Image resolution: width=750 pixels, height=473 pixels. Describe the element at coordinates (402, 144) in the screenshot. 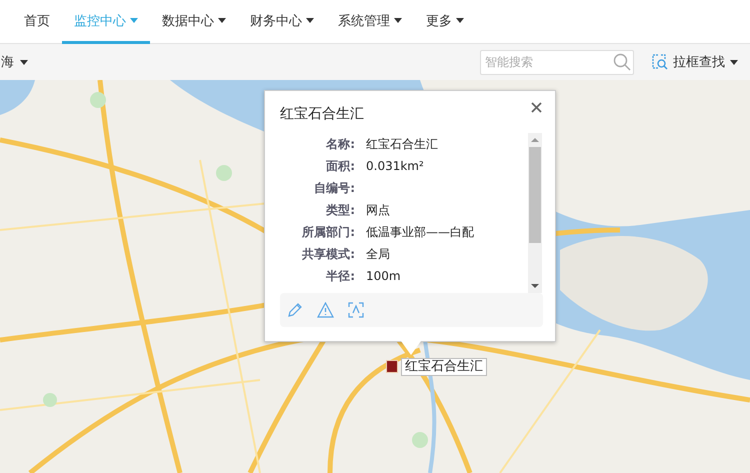

I see `field-value: 红宝石合生汇` at that location.